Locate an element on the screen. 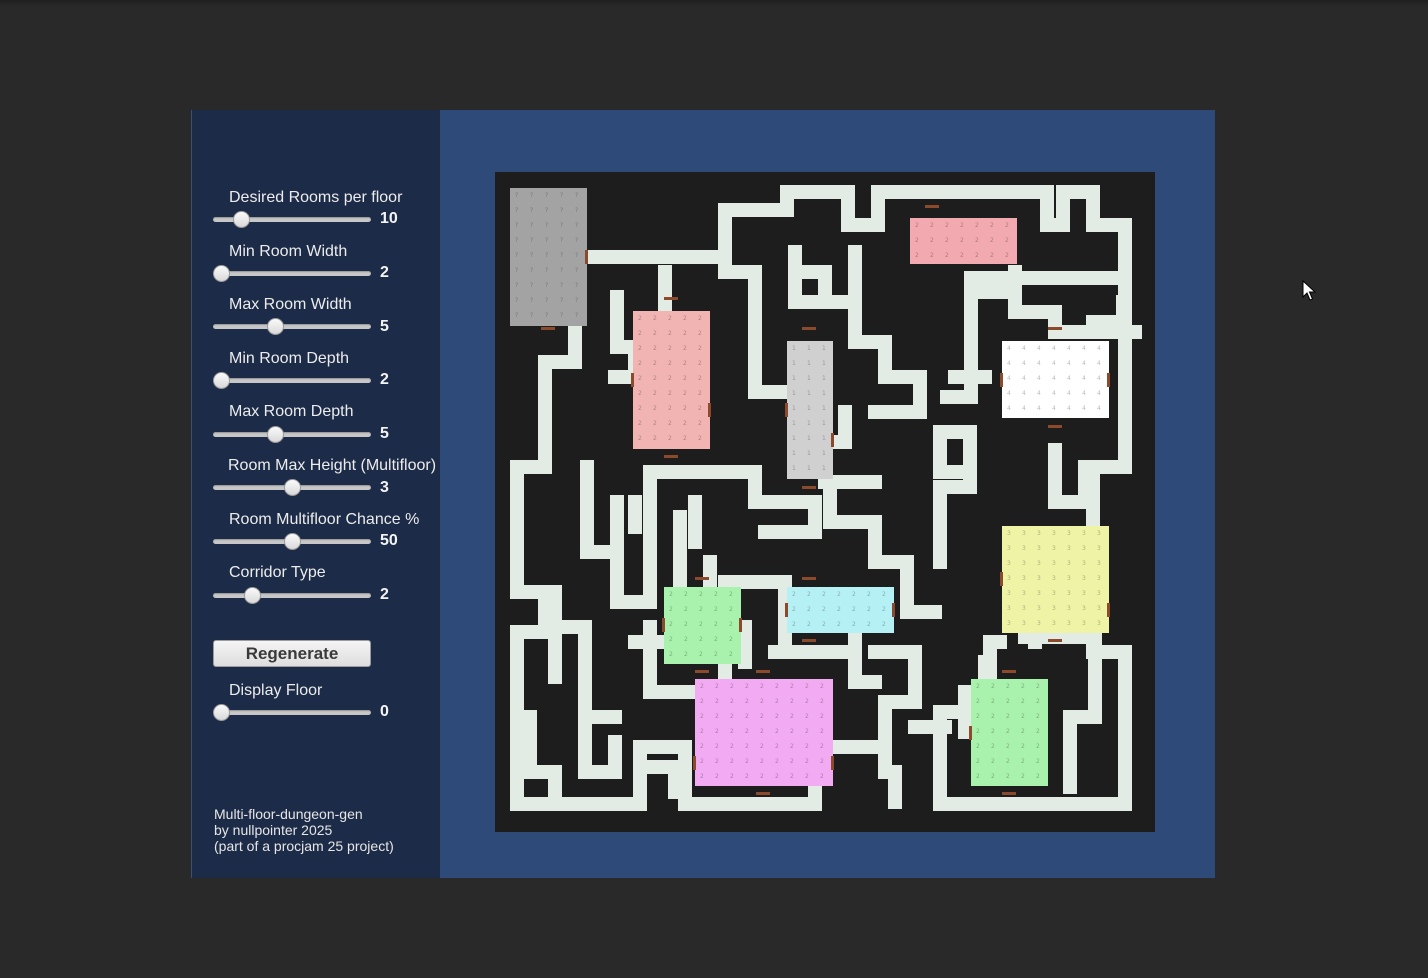 This screenshot has height=978, width=1428. room: 1 1 1 1 1 1 1 1 1 1 1 1 1 1 1 1 1 1 1 1 1 1 1 1 1 1 1 is located at coordinates (810, 410).